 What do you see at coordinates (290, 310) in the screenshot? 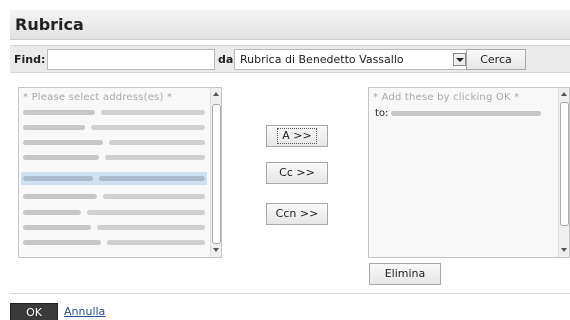
I see `dialog-footer: OK Annulla` at bounding box center [290, 310].